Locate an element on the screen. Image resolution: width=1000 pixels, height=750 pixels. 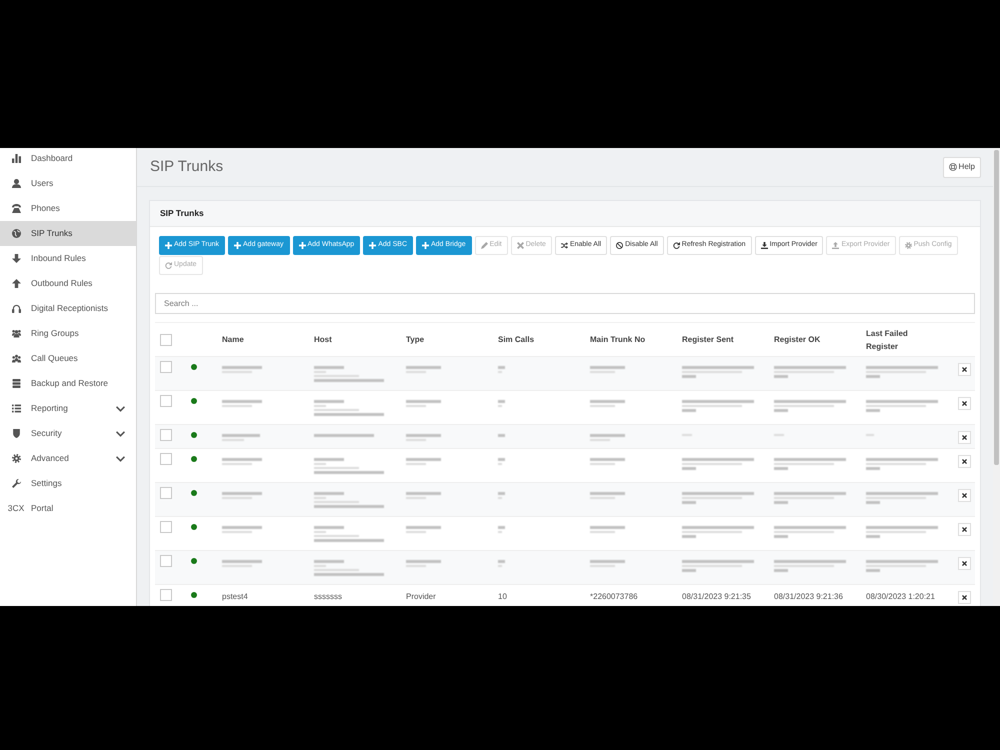
sidebar-item: Inbound Rules is located at coordinates (68, 258).